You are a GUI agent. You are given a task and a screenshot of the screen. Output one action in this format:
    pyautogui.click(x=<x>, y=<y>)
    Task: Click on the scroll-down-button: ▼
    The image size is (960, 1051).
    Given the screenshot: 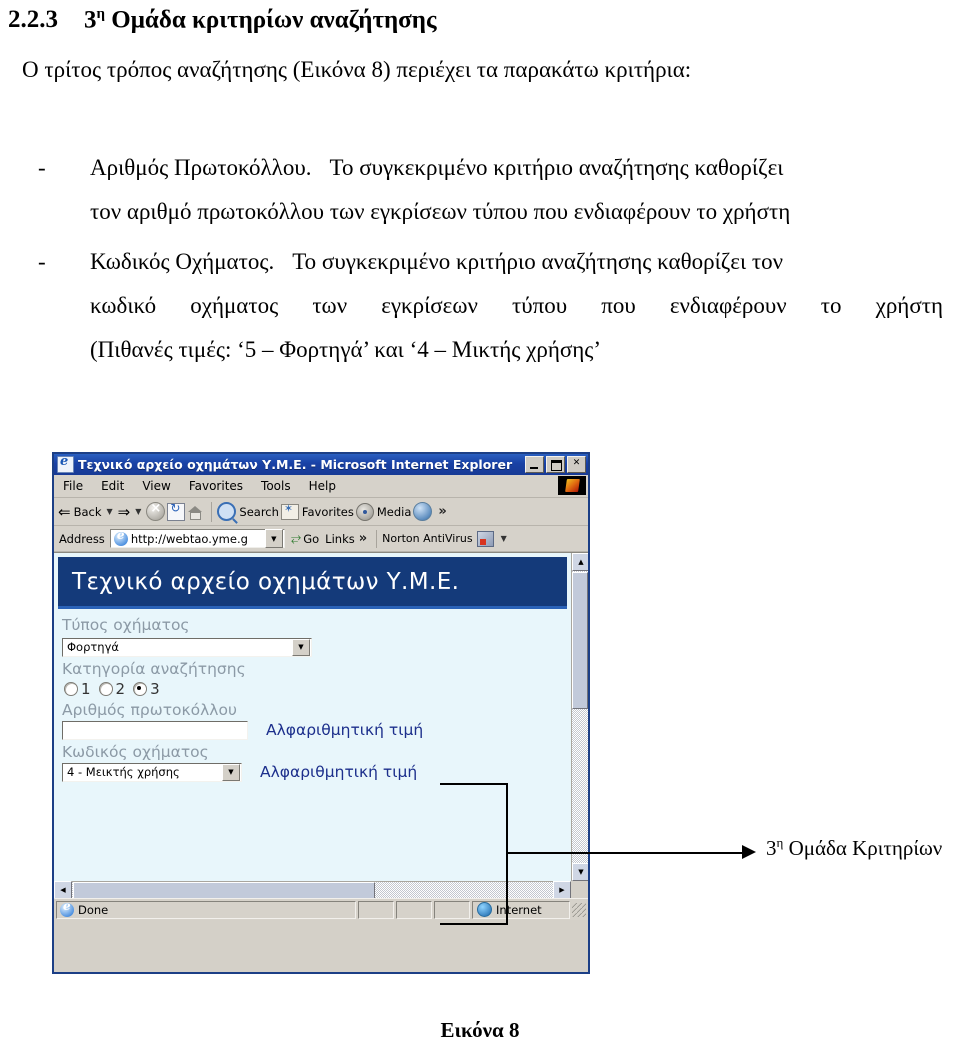 What is the action you would take?
    pyautogui.click(x=580, y=872)
    